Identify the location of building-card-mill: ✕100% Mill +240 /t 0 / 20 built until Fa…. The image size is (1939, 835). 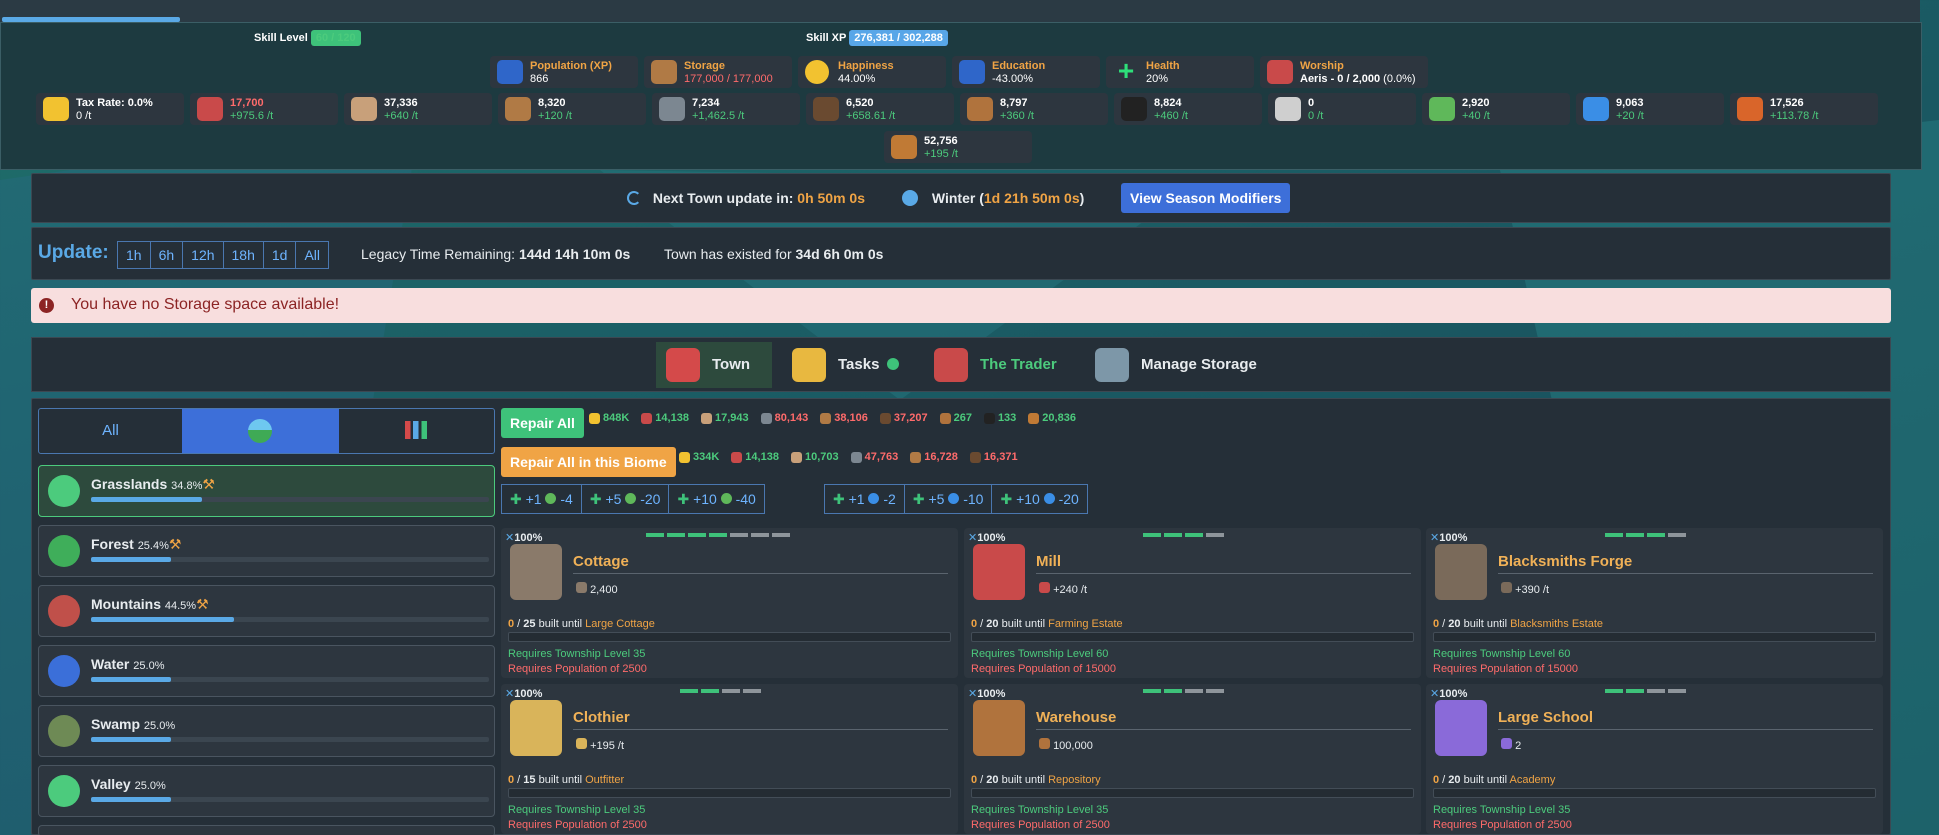
(1192, 603).